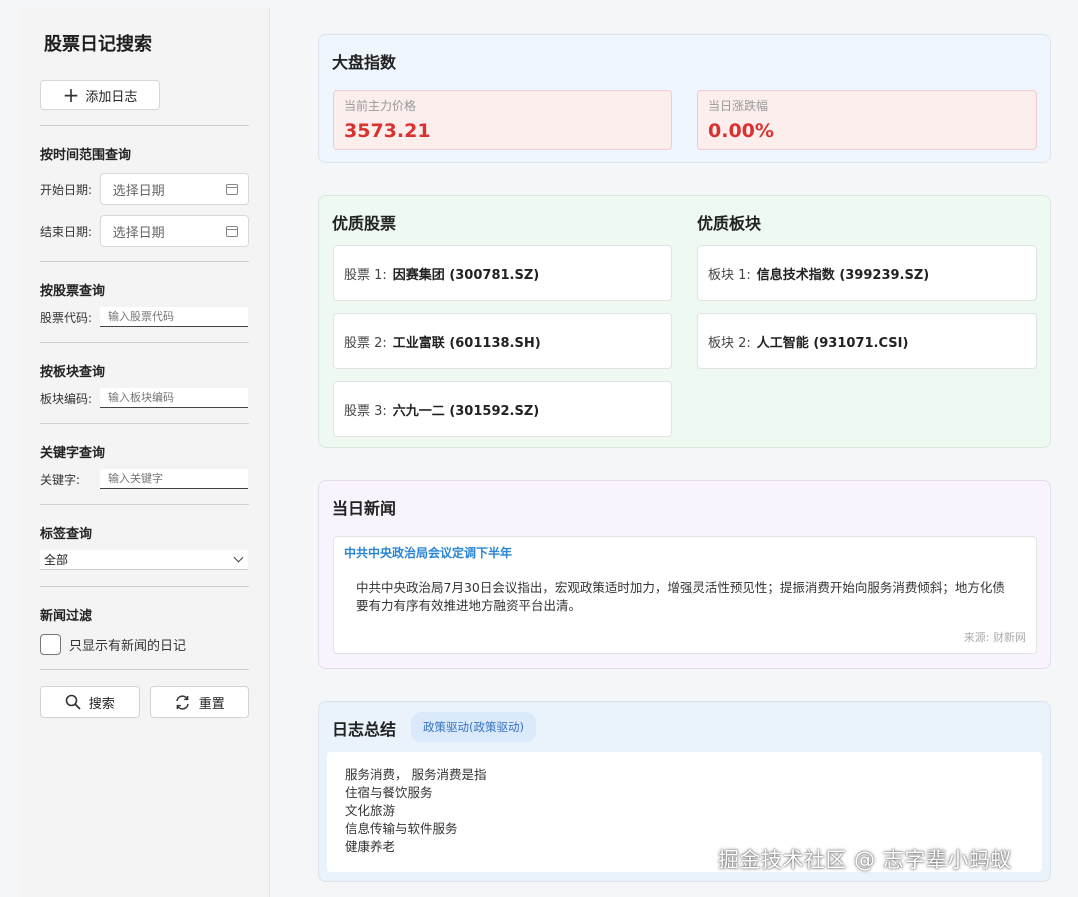  What do you see at coordinates (174, 189) in the screenshot?
I see `start-date-picker: 选择日期` at bounding box center [174, 189].